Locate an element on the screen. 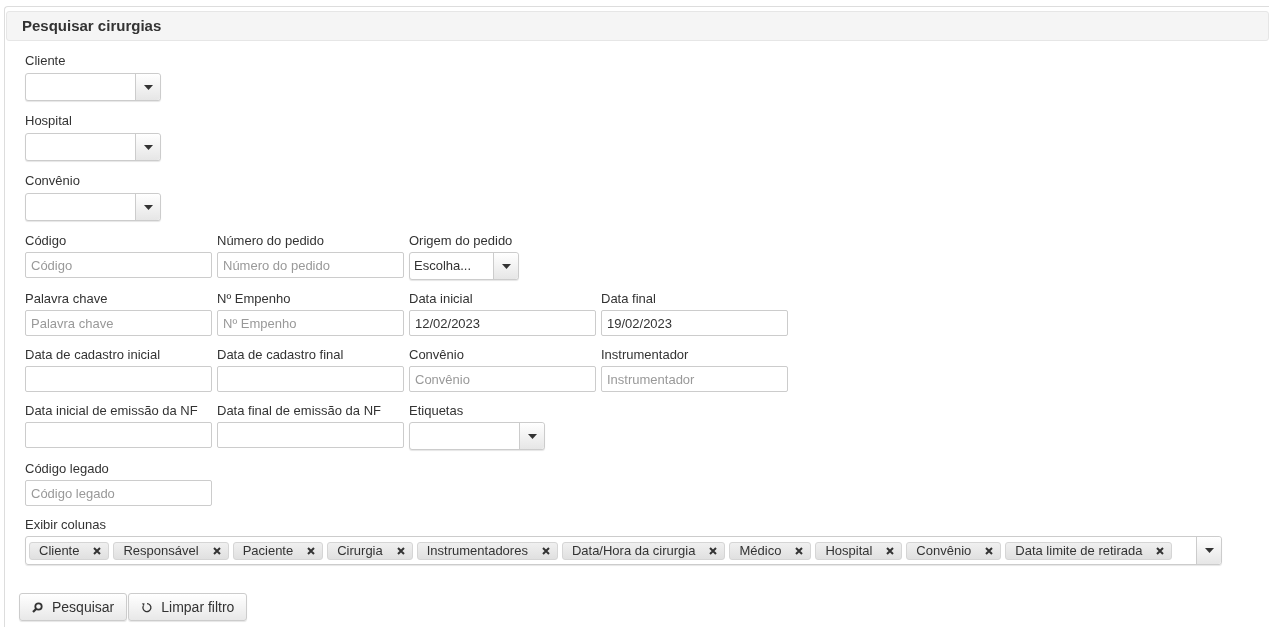 This screenshot has height=627, width=1269. column-tag: Data/Hora da cirurgia is located at coordinates (643, 550).